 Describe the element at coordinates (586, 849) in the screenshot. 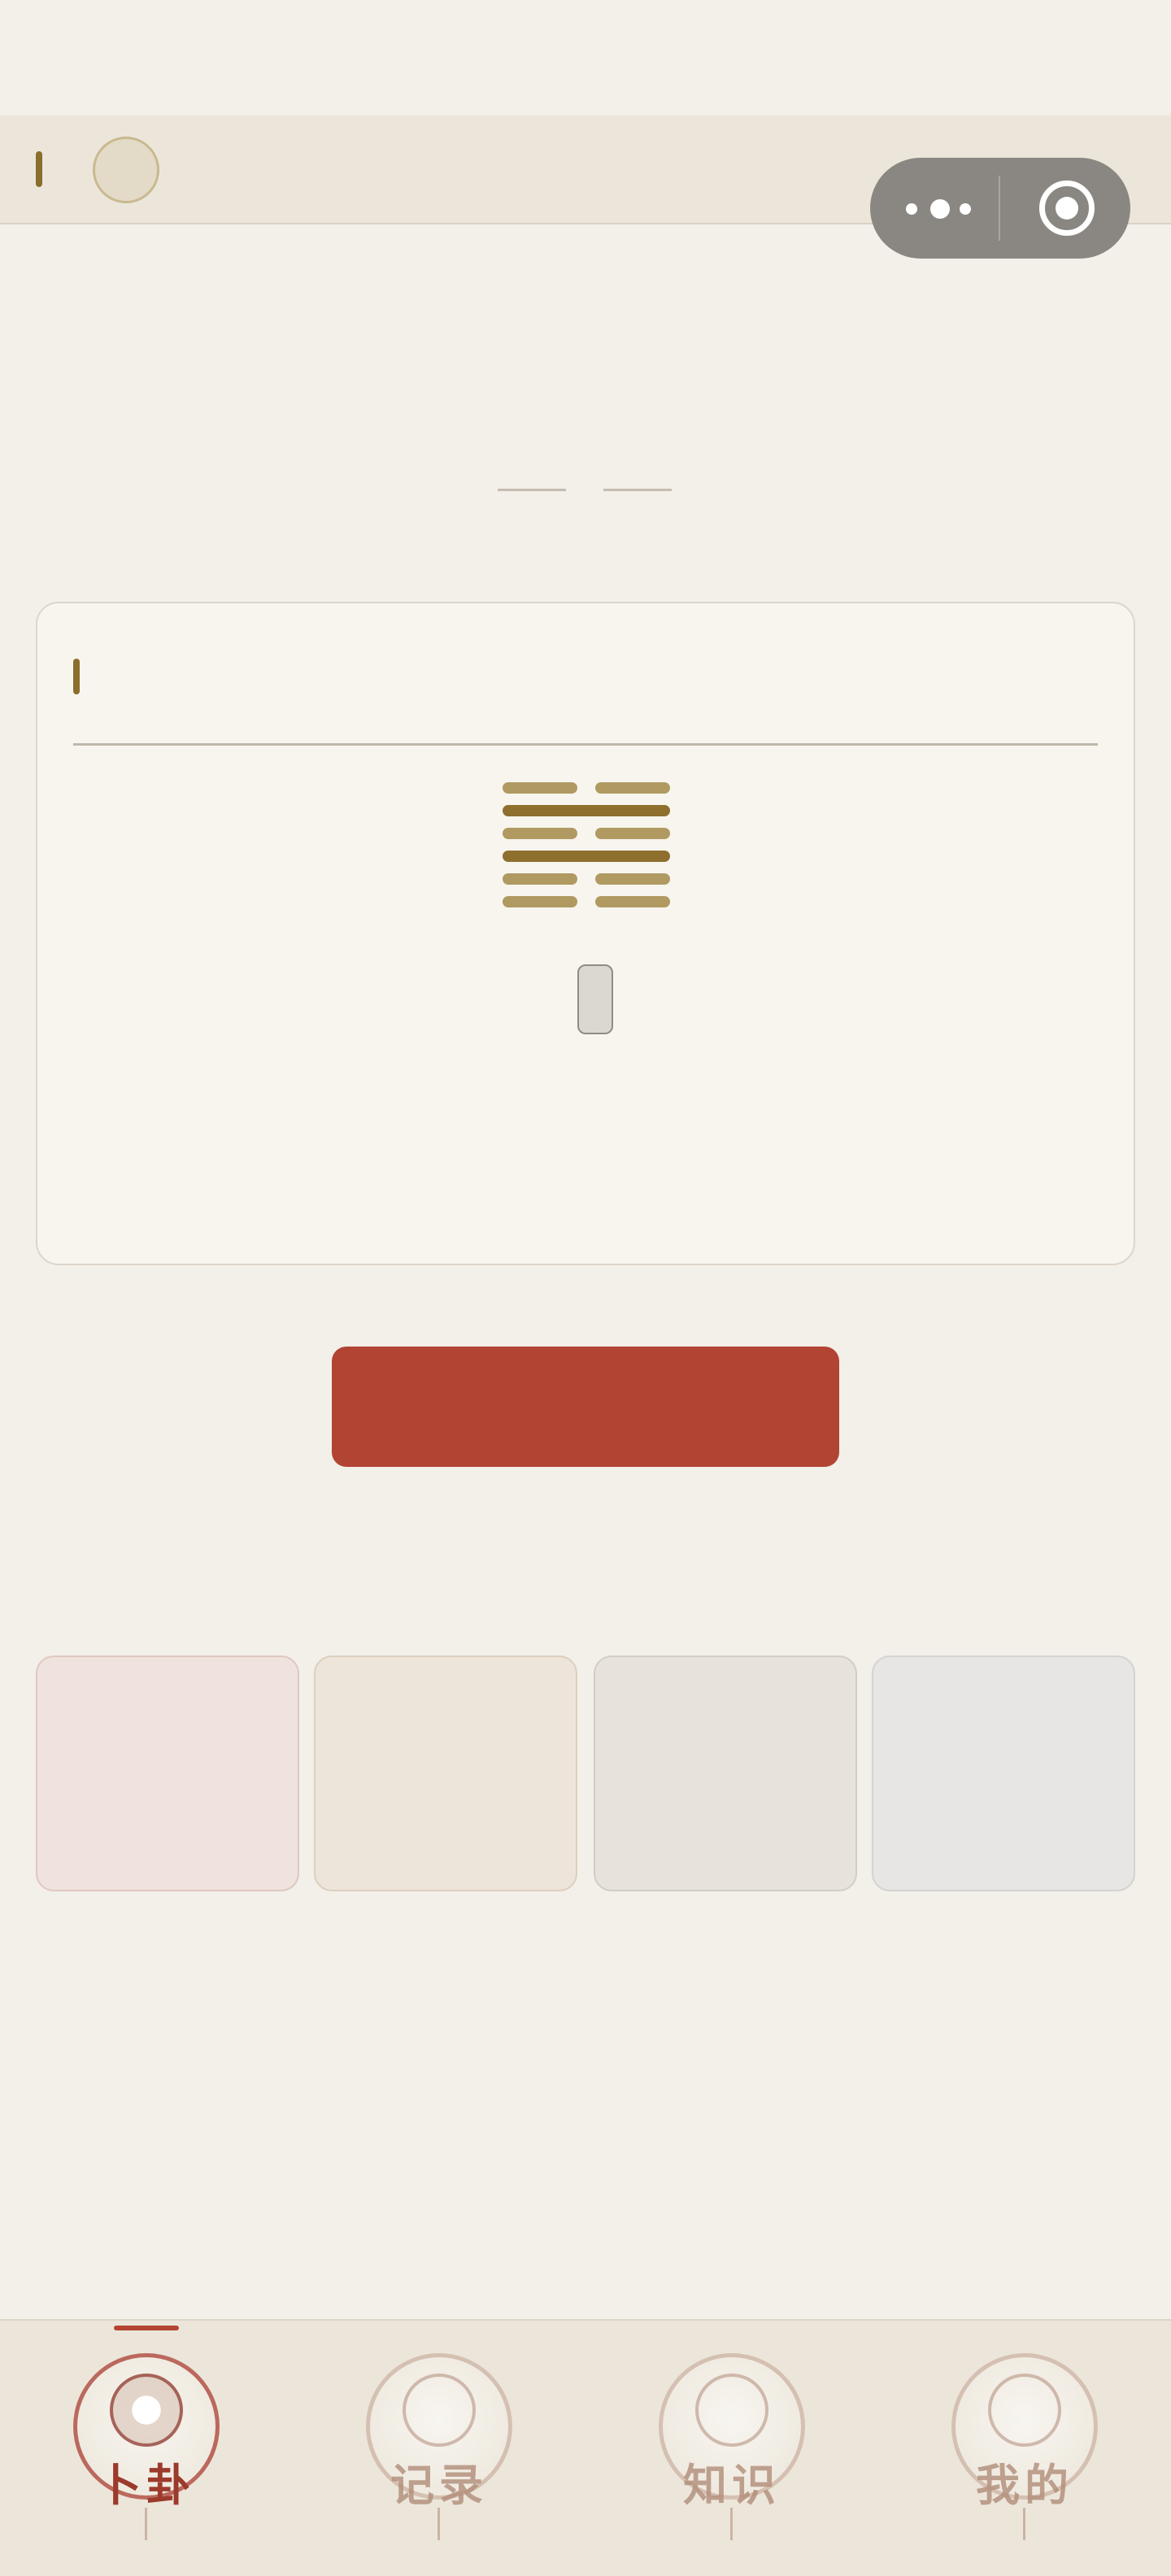

I see `hexagram-display` at that location.